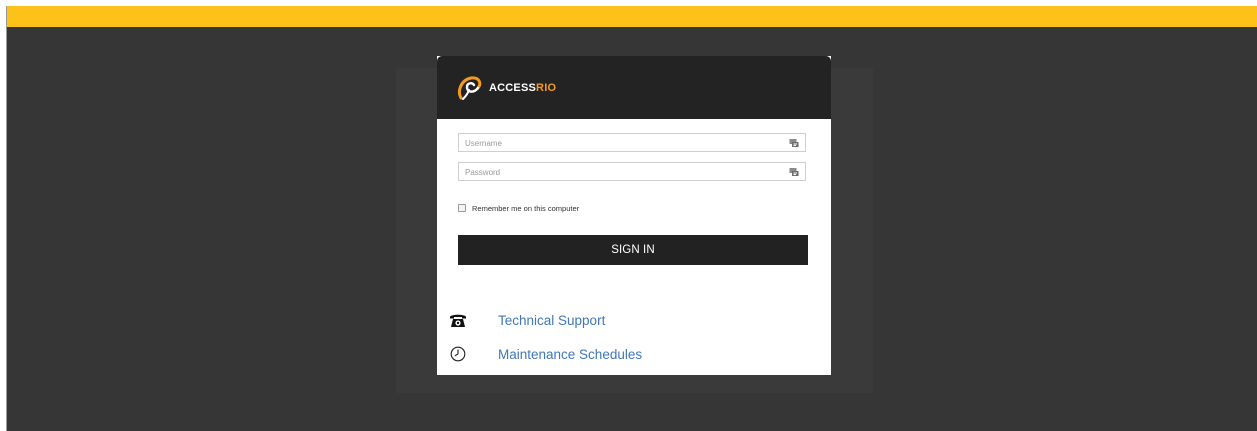  I want to click on username-field, so click(632, 142).